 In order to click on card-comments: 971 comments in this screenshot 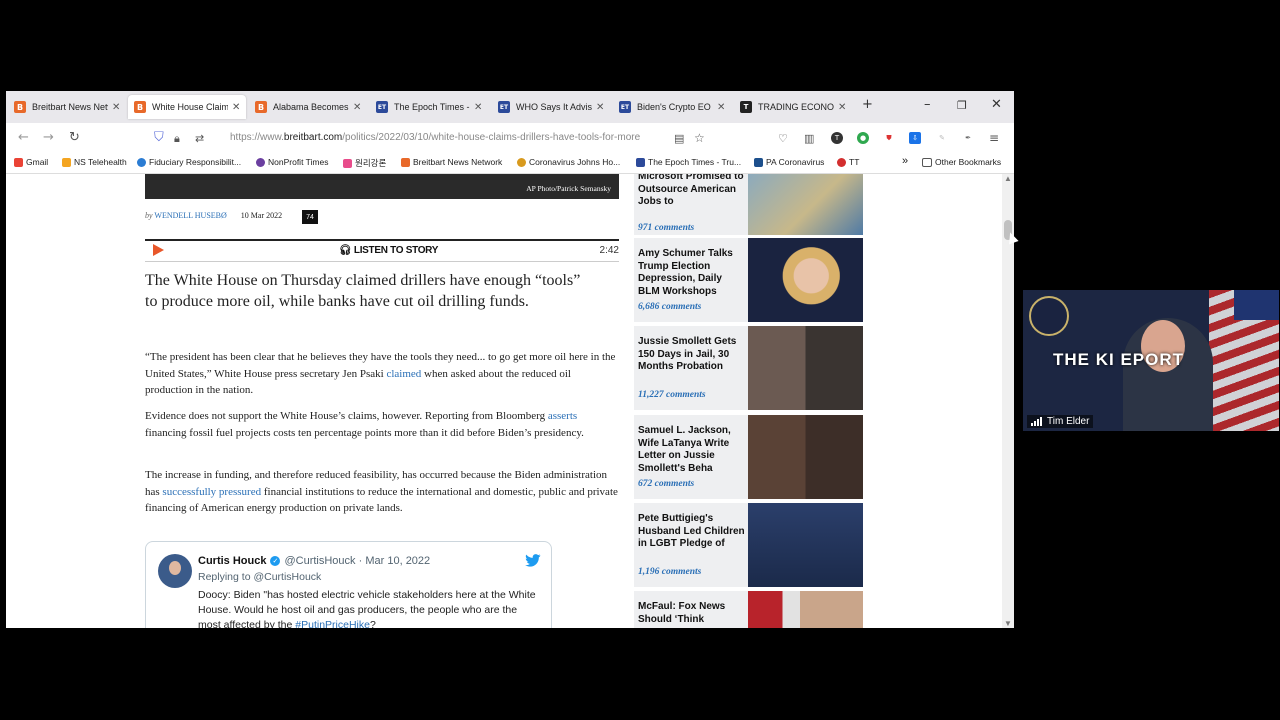, I will do `click(666, 228)`.